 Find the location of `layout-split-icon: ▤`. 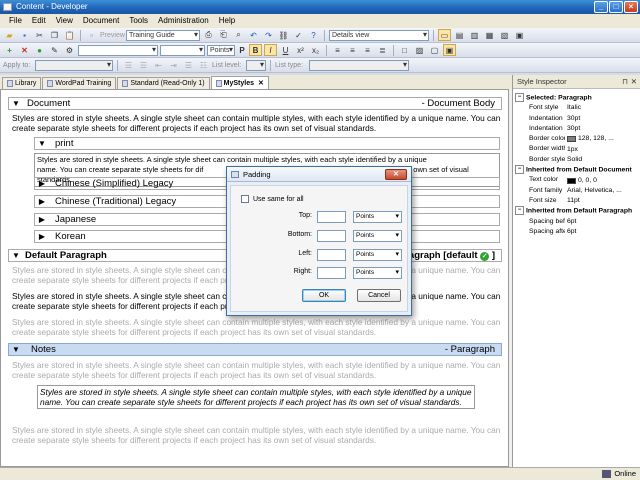

layout-split-icon: ▤ is located at coordinates (459, 35).